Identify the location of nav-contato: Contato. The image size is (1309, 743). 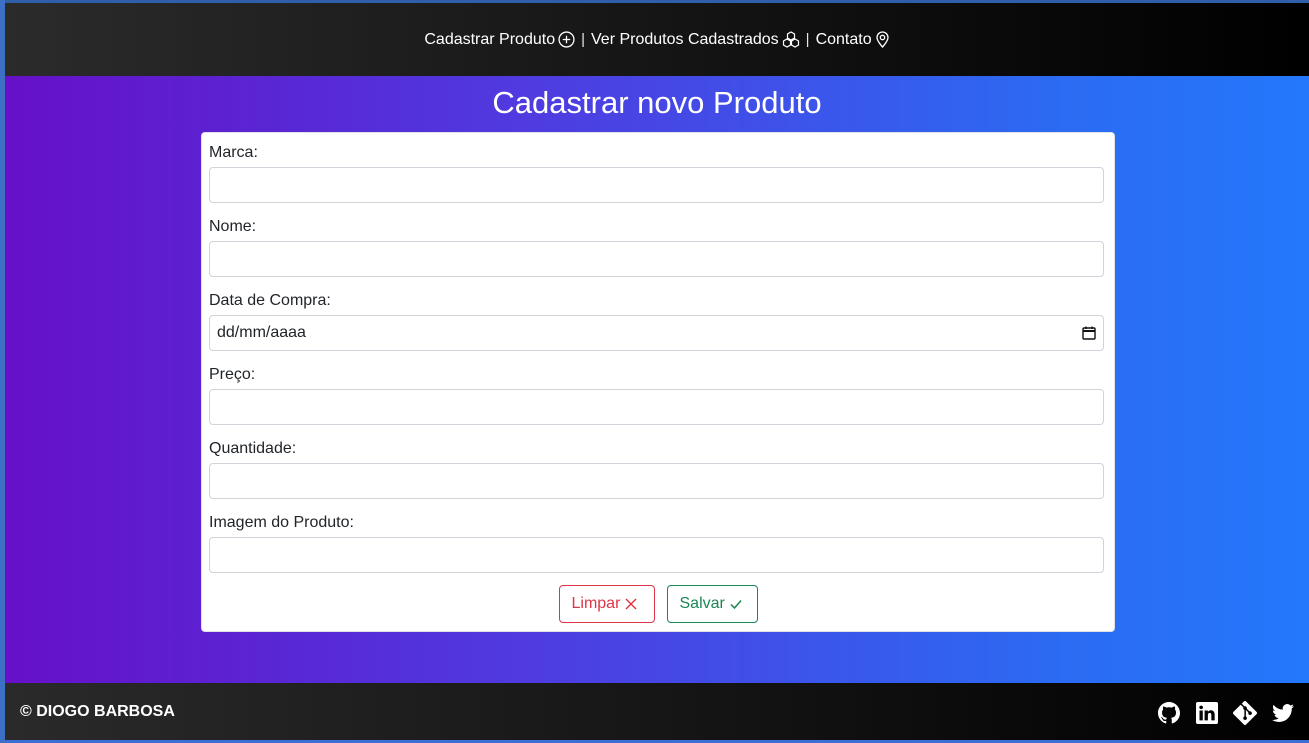
(853, 40).